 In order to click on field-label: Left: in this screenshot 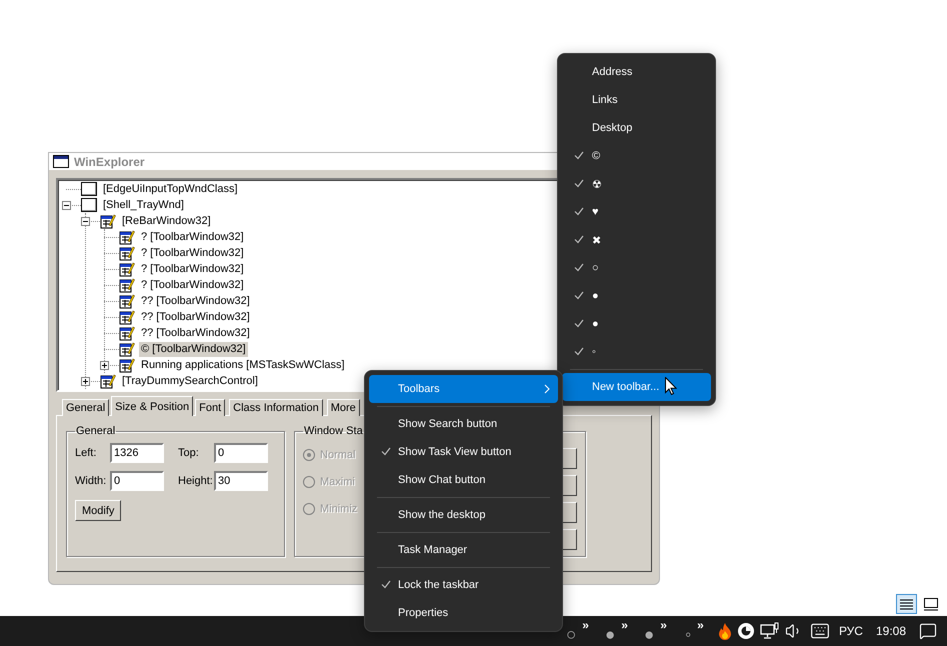, I will do `click(86, 453)`.